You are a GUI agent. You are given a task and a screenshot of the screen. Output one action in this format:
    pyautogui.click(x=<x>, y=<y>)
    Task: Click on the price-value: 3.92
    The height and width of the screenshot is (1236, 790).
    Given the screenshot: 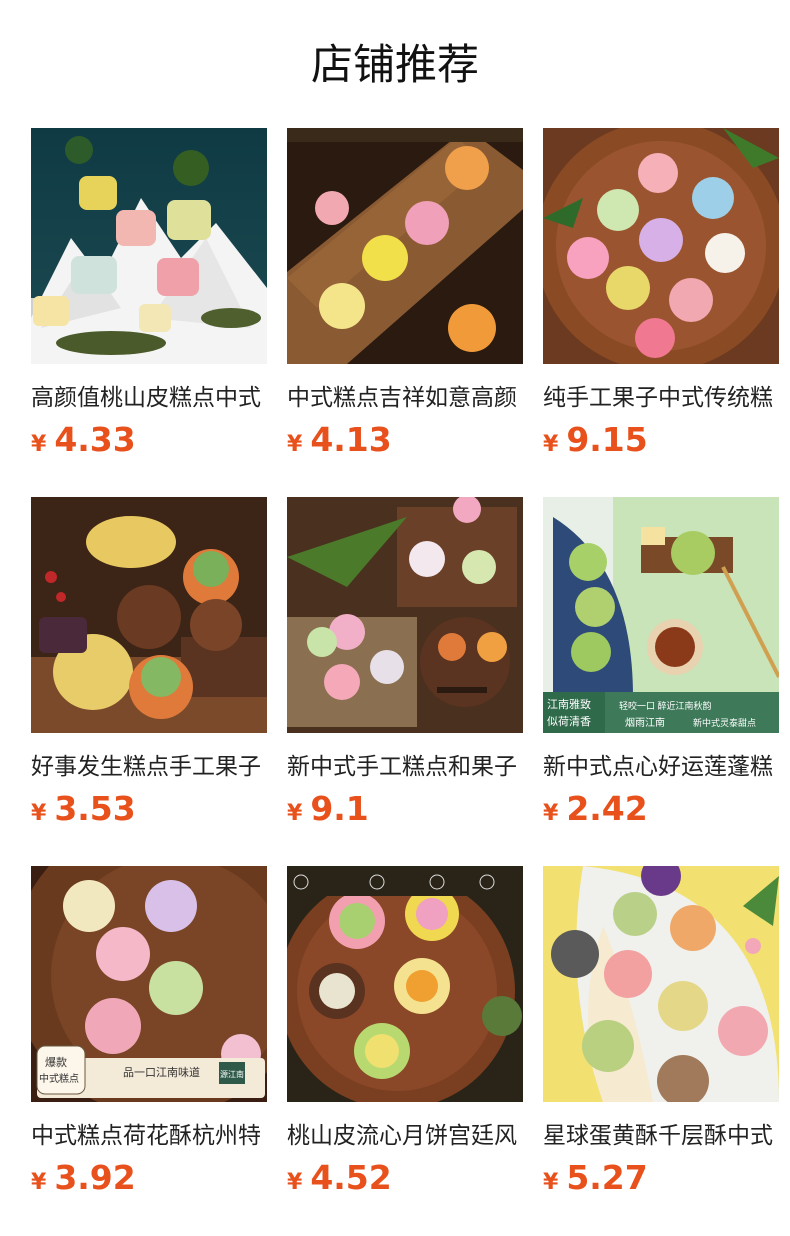 What is the action you would take?
    pyautogui.click(x=95, y=1177)
    